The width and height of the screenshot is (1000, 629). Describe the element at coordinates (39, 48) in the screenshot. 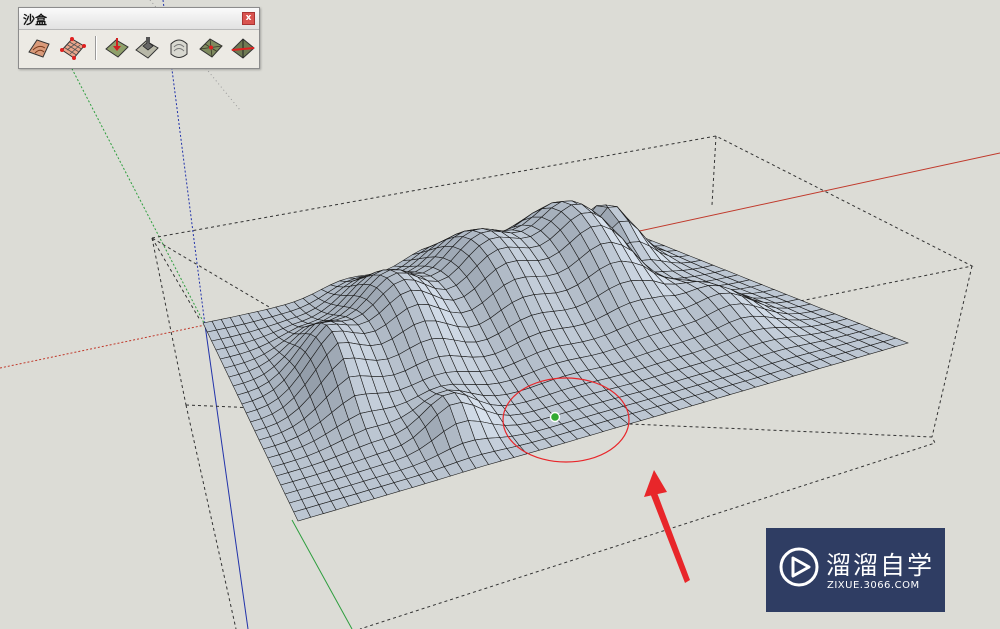

I see `sandbox-from-contours-icon` at that location.